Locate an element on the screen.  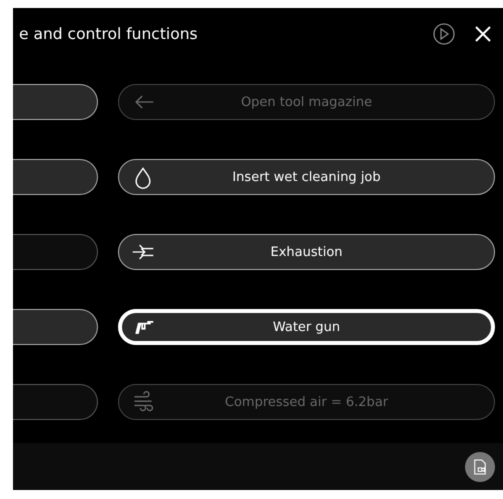
video-file-icon is located at coordinates (480, 466).